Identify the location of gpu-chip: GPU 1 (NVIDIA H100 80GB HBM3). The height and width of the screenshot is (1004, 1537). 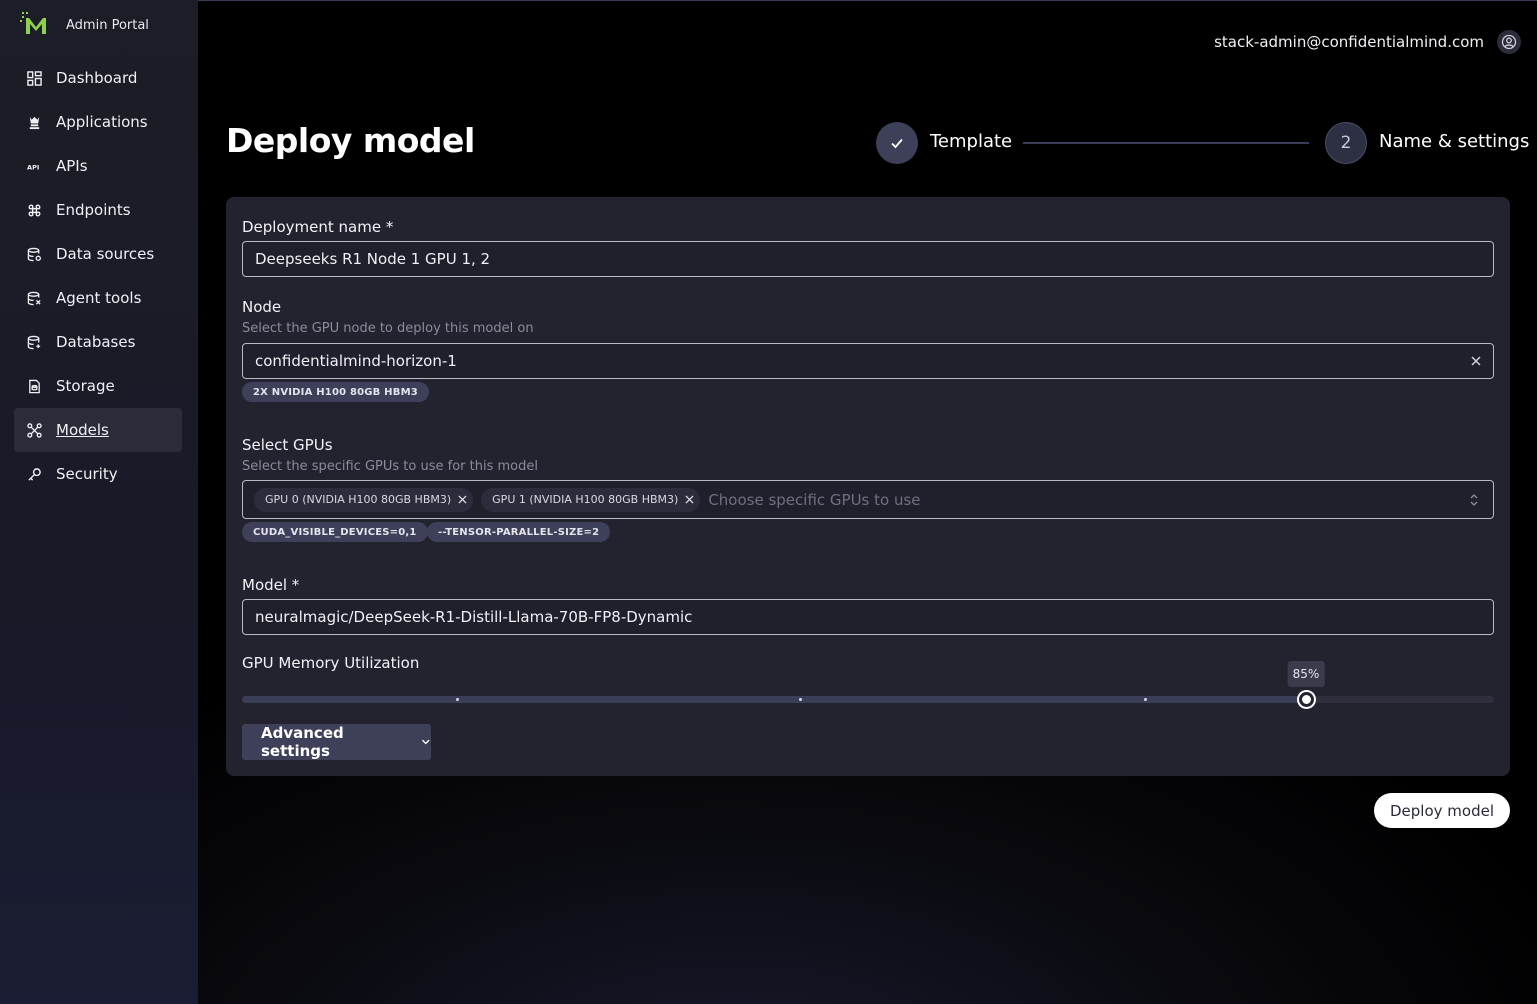
(591, 499).